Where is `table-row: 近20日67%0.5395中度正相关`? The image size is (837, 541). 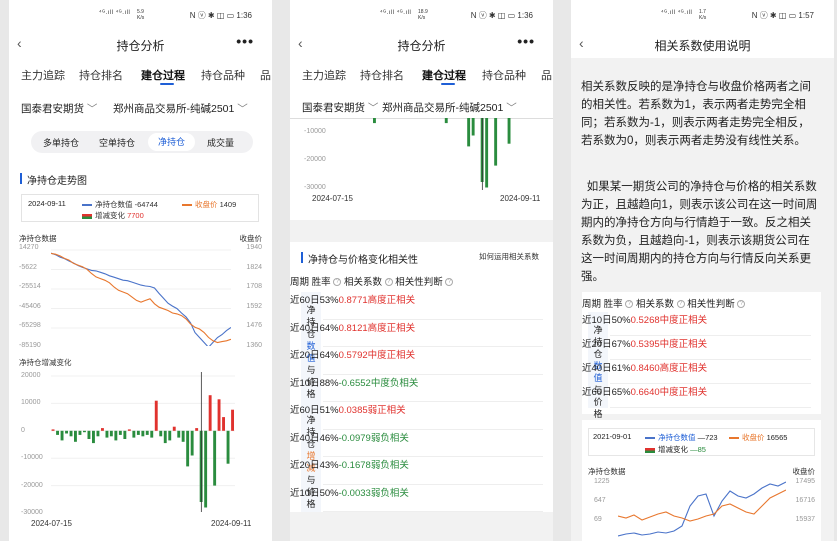 table-row: 近20日67%0.5395中度正相关 is located at coordinates (701, 348).